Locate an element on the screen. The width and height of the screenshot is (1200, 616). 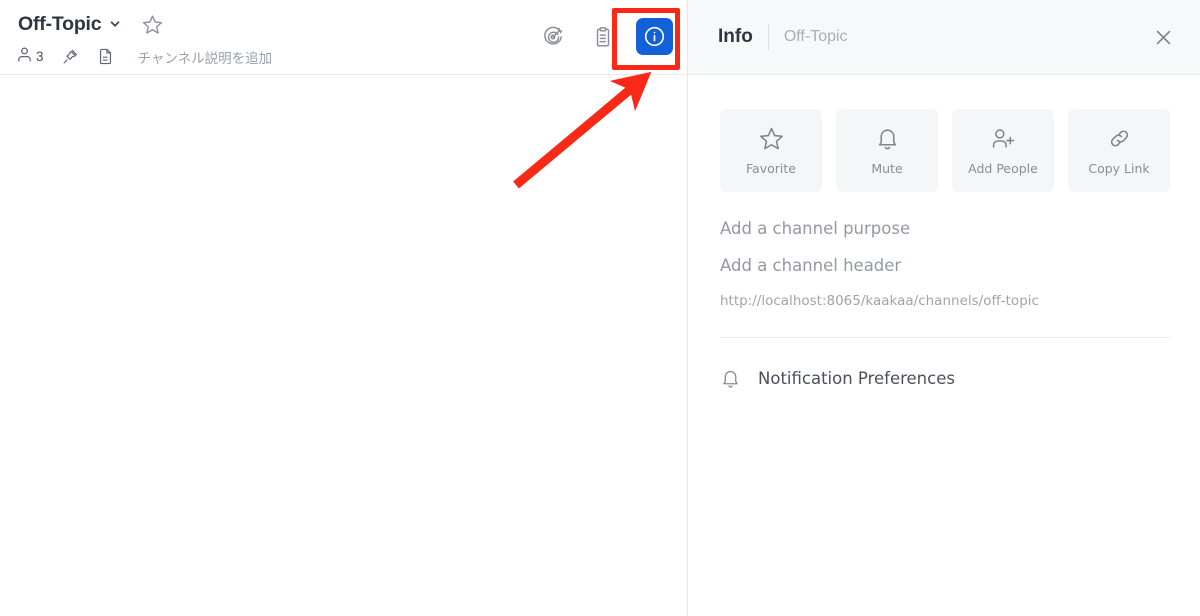
info-panel-header: Info Off-Topic is located at coordinates (944, 37).